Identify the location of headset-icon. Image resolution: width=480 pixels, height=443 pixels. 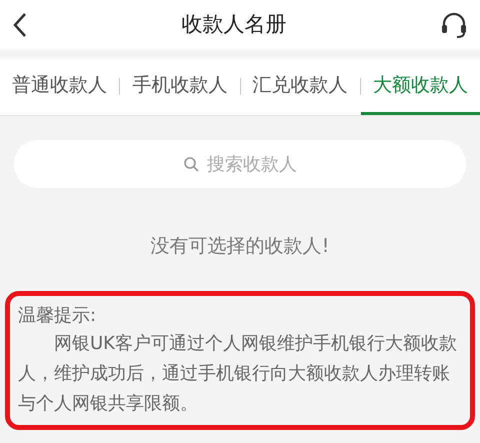
(454, 25).